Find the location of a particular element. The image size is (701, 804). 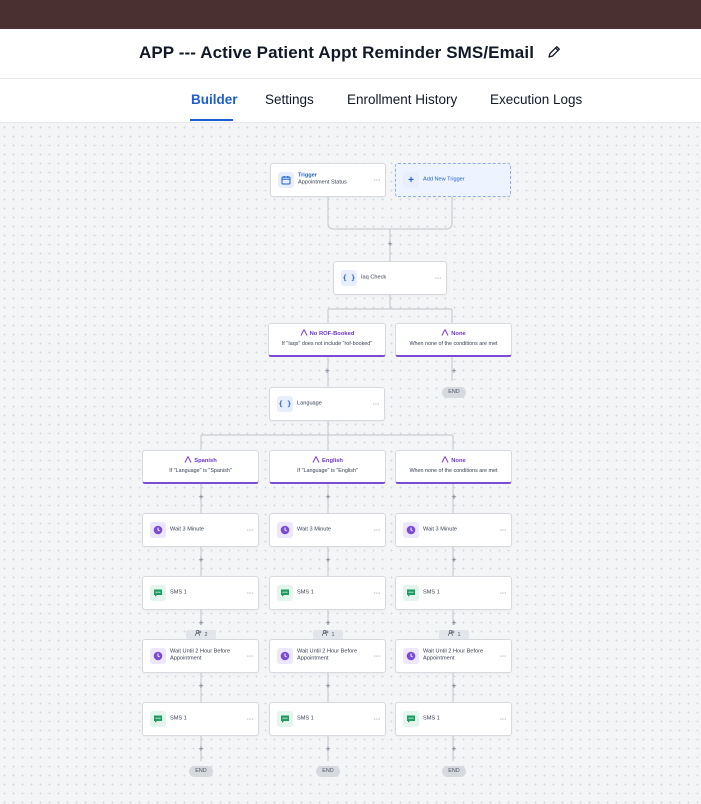

trigger-label: Trigger is located at coordinates (307, 175).